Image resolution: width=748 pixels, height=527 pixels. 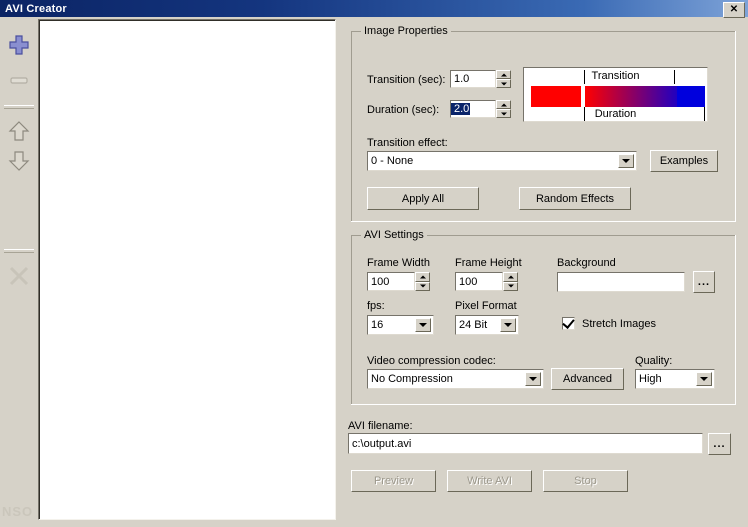 What do you see at coordinates (376, 306) in the screenshot?
I see `fps-label: fps:` at bounding box center [376, 306].